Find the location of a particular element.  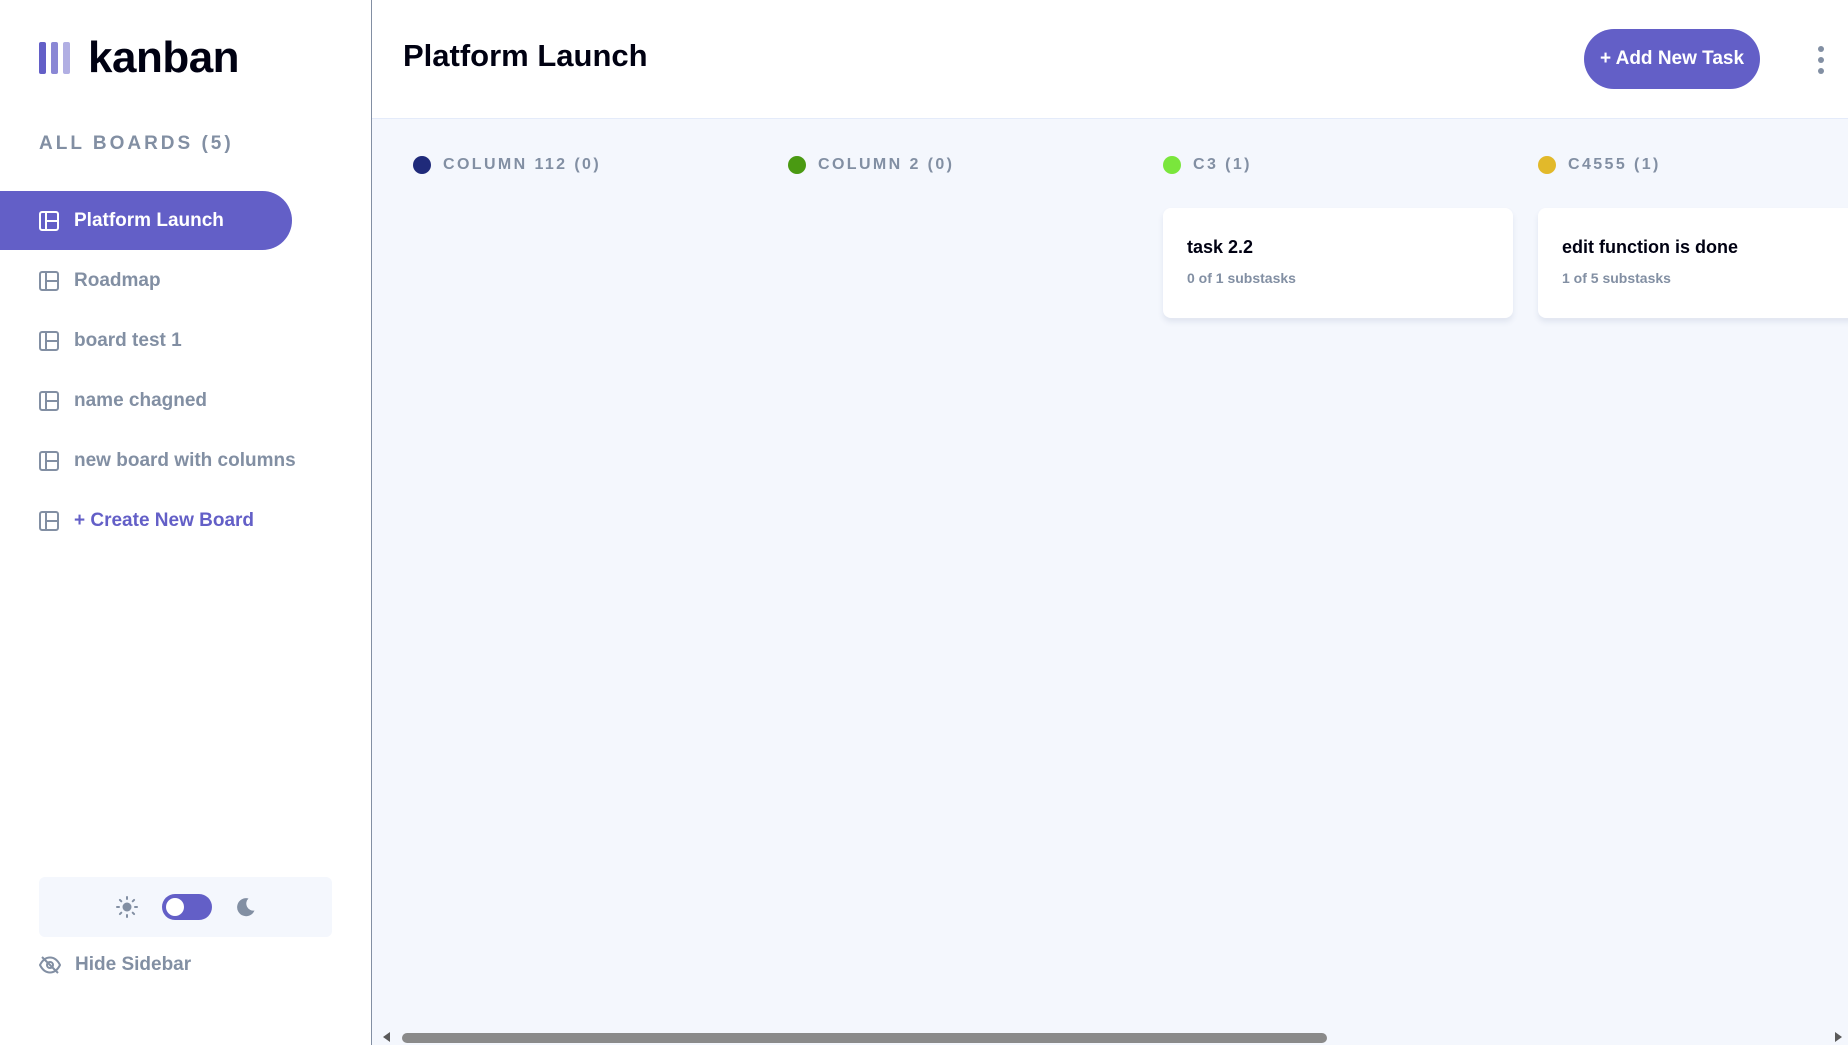

column-title: COLUMN 112 (0) is located at coordinates (522, 164).